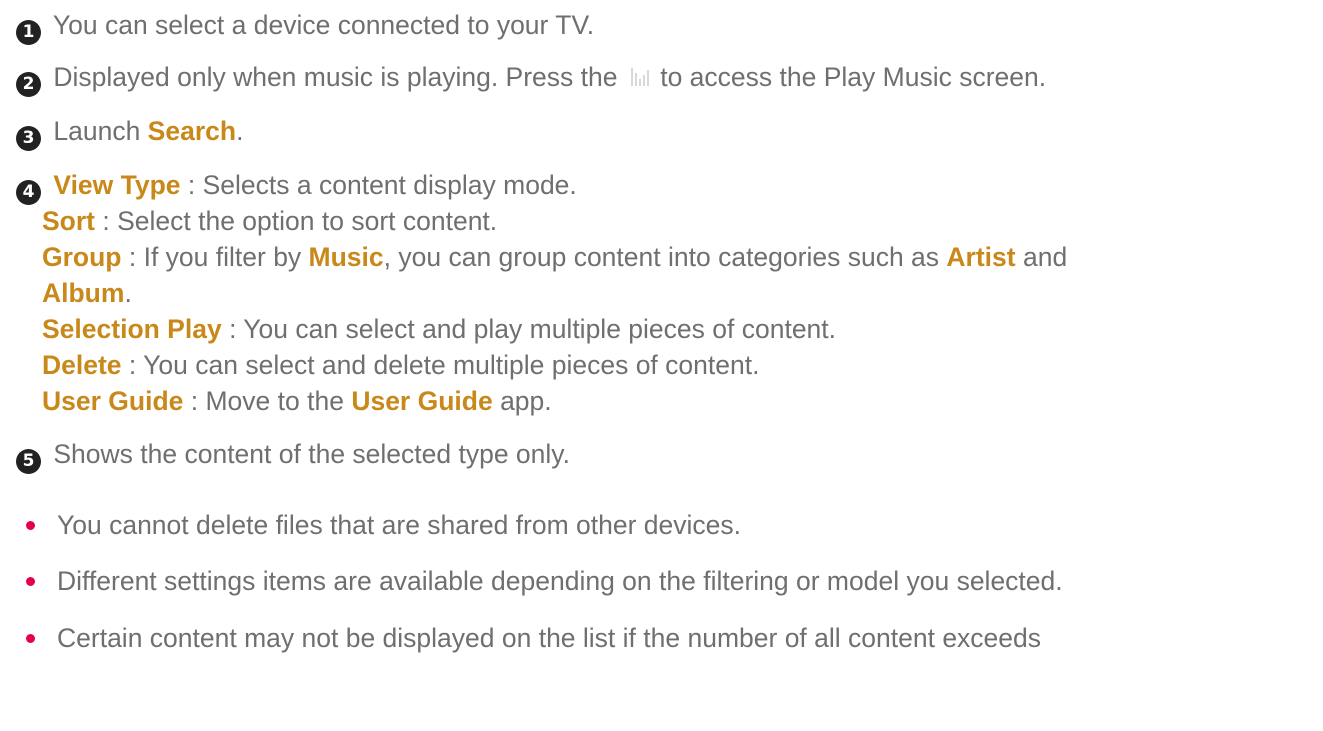 The width and height of the screenshot is (1323, 731). What do you see at coordinates (849, 77) in the screenshot?
I see `item-2-text-after: to access the Play Music screen.` at bounding box center [849, 77].